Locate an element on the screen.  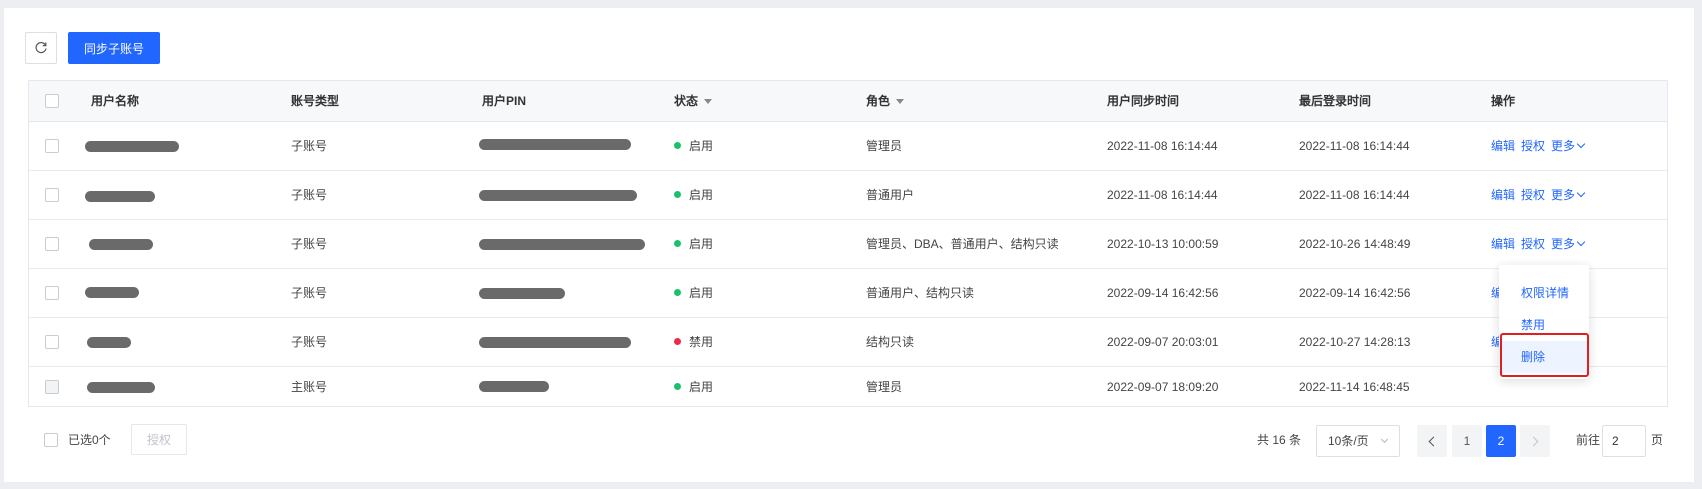
header-type: 账号类型 is located at coordinates (315, 101).